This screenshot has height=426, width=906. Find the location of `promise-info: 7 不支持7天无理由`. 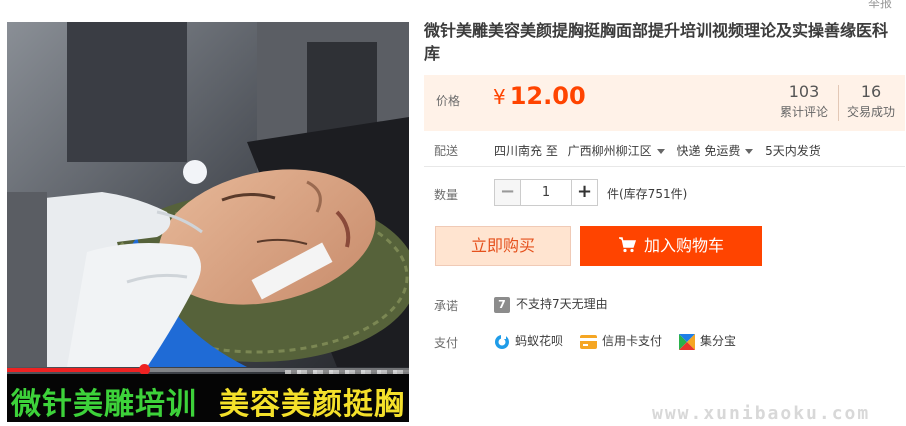

promise-info: 7 不支持7天无理由 is located at coordinates (551, 304).